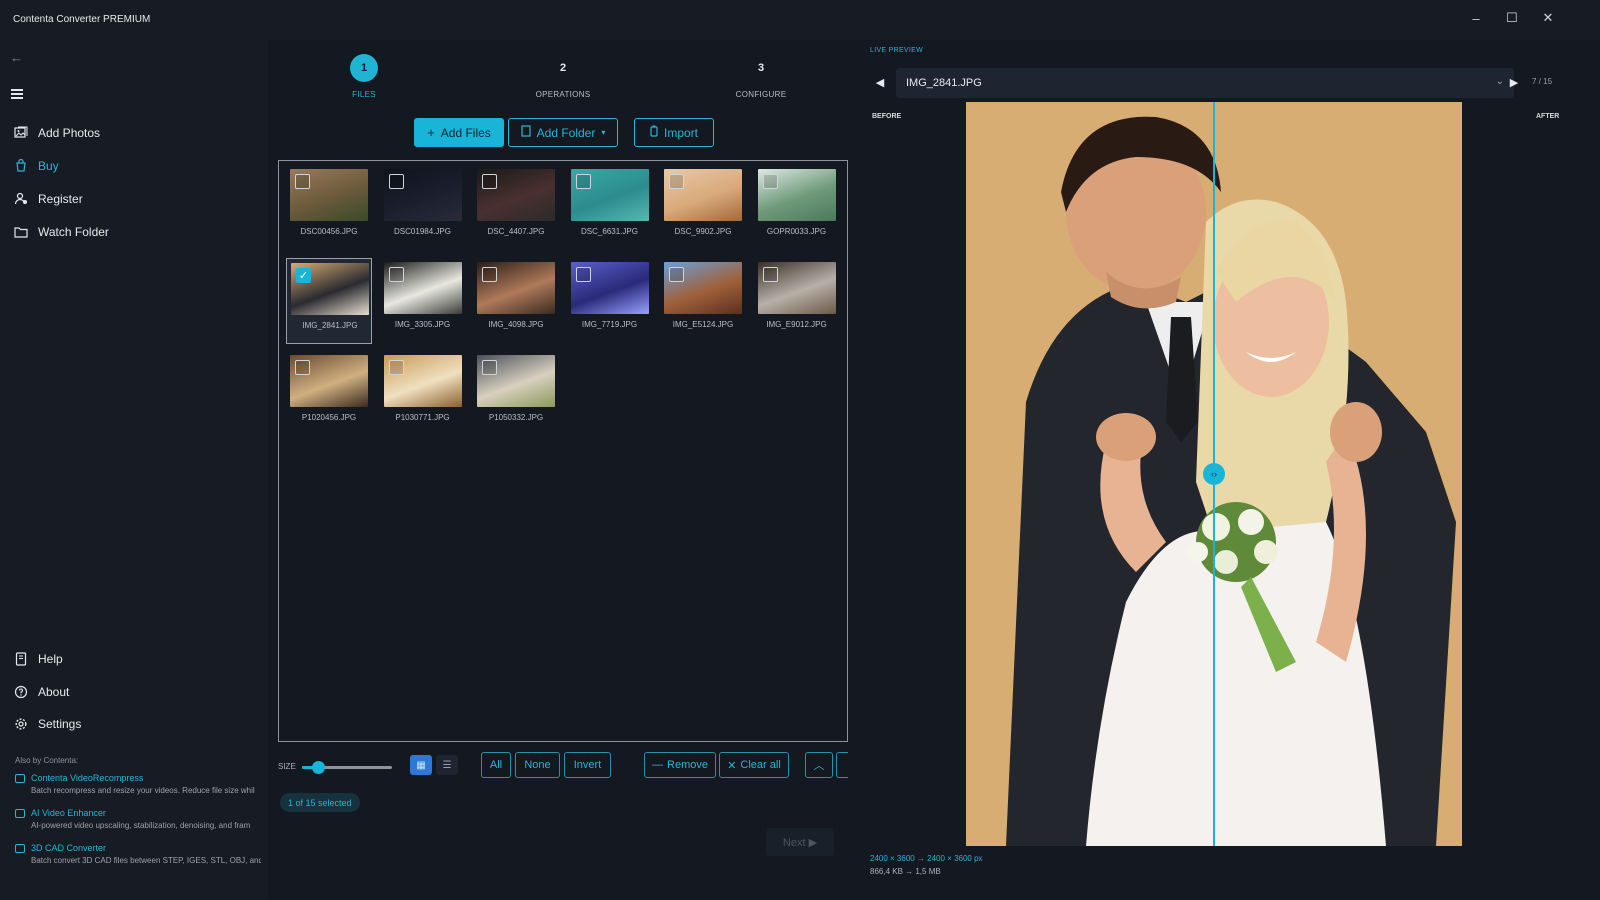 The image size is (1600, 900). I want to click on step-number: 1, so click(364, 68).